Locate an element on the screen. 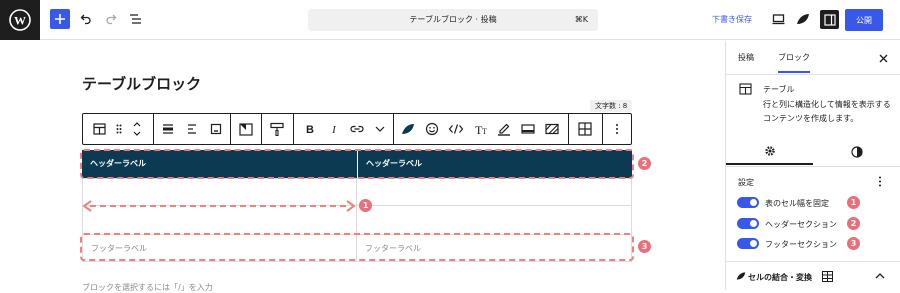  italic-icon: I is located at coordinates (334, 129).